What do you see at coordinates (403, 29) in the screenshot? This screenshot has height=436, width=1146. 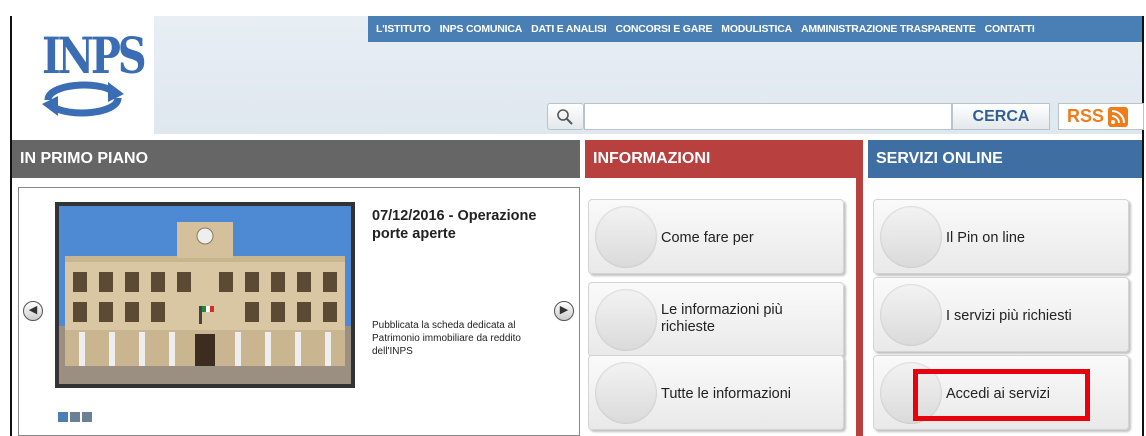 I see `nav-istituto: L'ISTITUTO` at bounding box center [403, 29].